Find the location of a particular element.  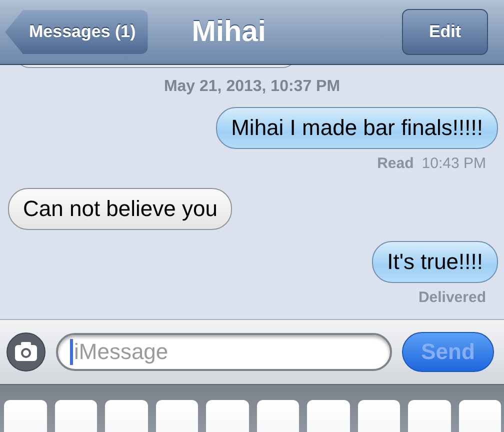

camera-icon is located at coordinates (26, 352).